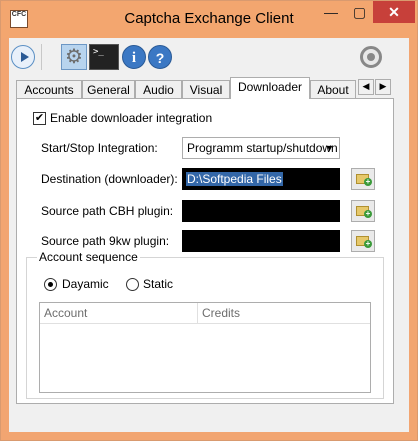 This screenshot has width=418, height=441. What do you see at coordinates (134, 57) in the screenshot?
I see `info-icon: i` at bounding box center [134, 57].